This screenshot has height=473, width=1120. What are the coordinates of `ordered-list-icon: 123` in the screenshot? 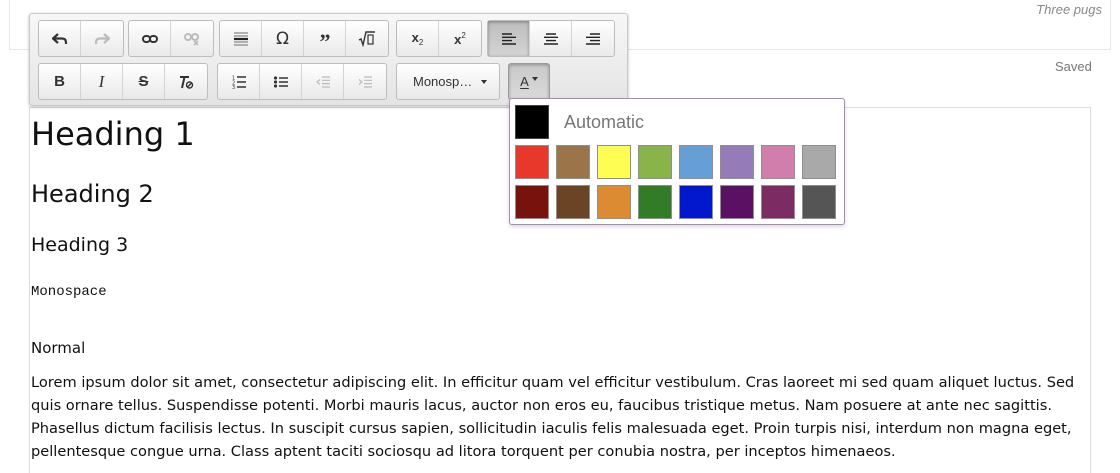 It's located at (239, 82).